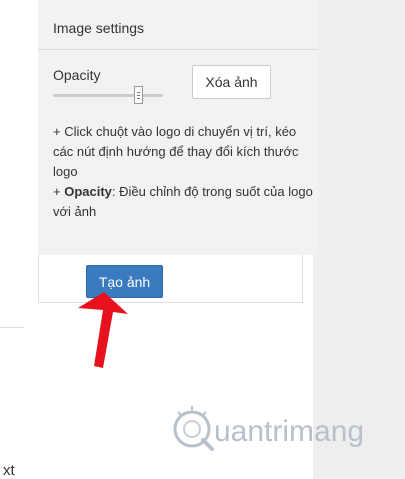 This screenshot has height=479, width=405. What do you see at coordinates (12, 327) in the screenshot?
I see `page-divider` at bounding box center [12, 327].